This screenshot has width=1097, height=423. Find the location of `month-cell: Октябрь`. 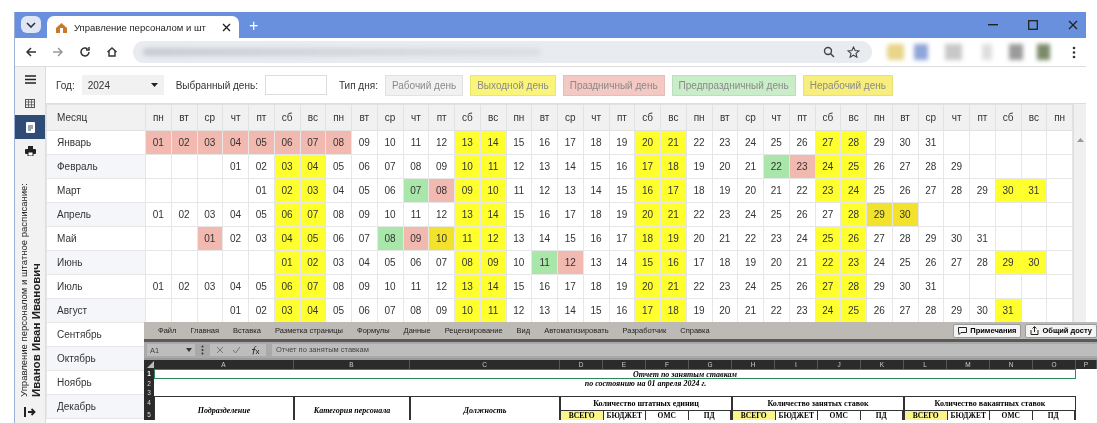

month-cell: Октябрь is located at coordinates (96, 358).